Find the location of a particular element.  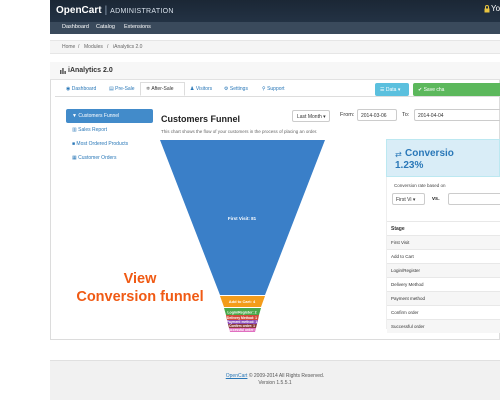

table-row: Delivery Method is located at coordinates (443, 284).